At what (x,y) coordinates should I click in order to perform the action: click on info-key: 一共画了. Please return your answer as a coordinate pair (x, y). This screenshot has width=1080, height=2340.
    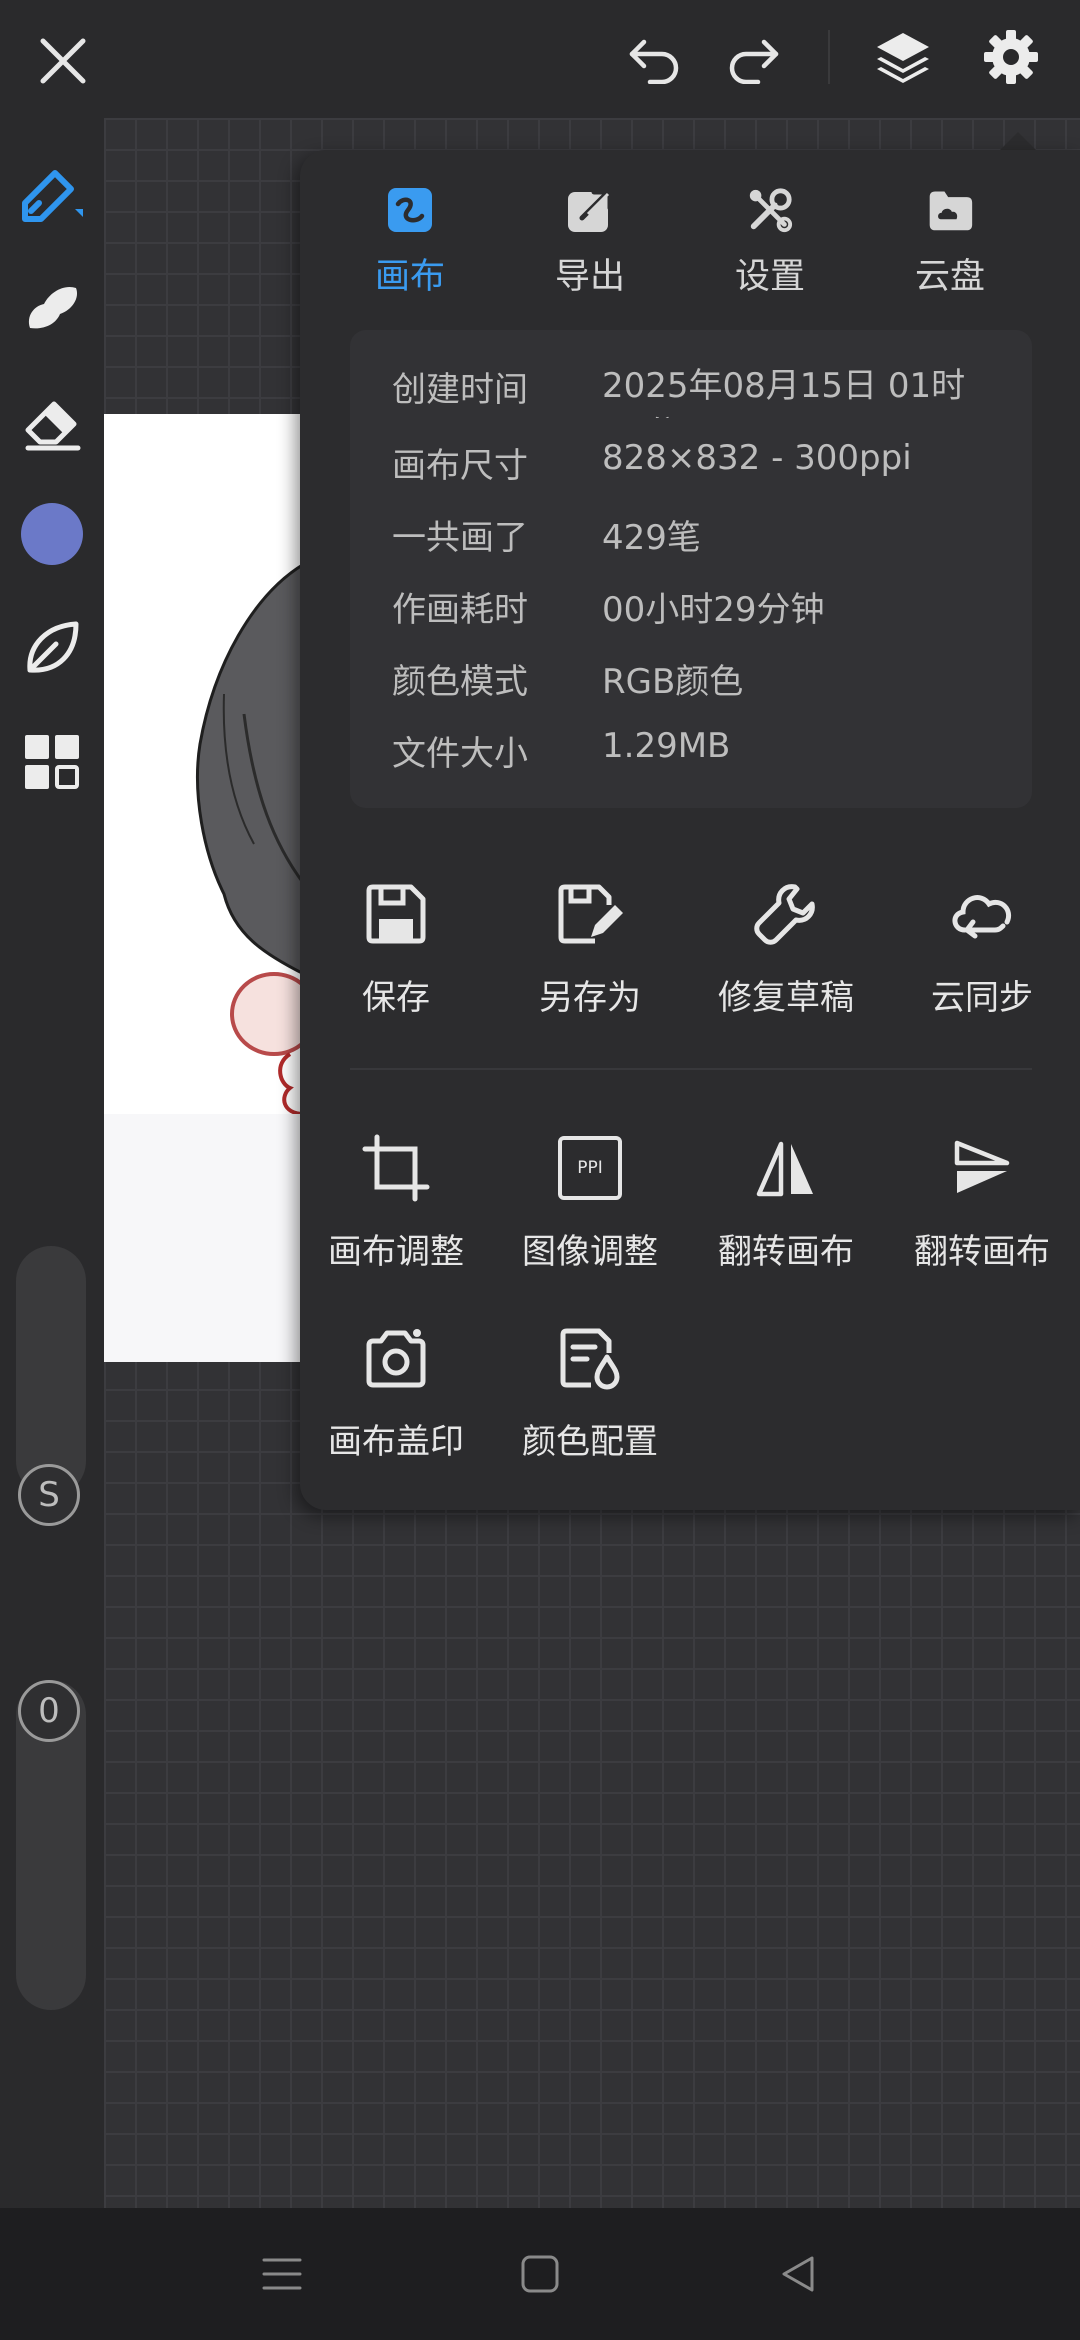
    Looking at the image, I should click on (460, 538).